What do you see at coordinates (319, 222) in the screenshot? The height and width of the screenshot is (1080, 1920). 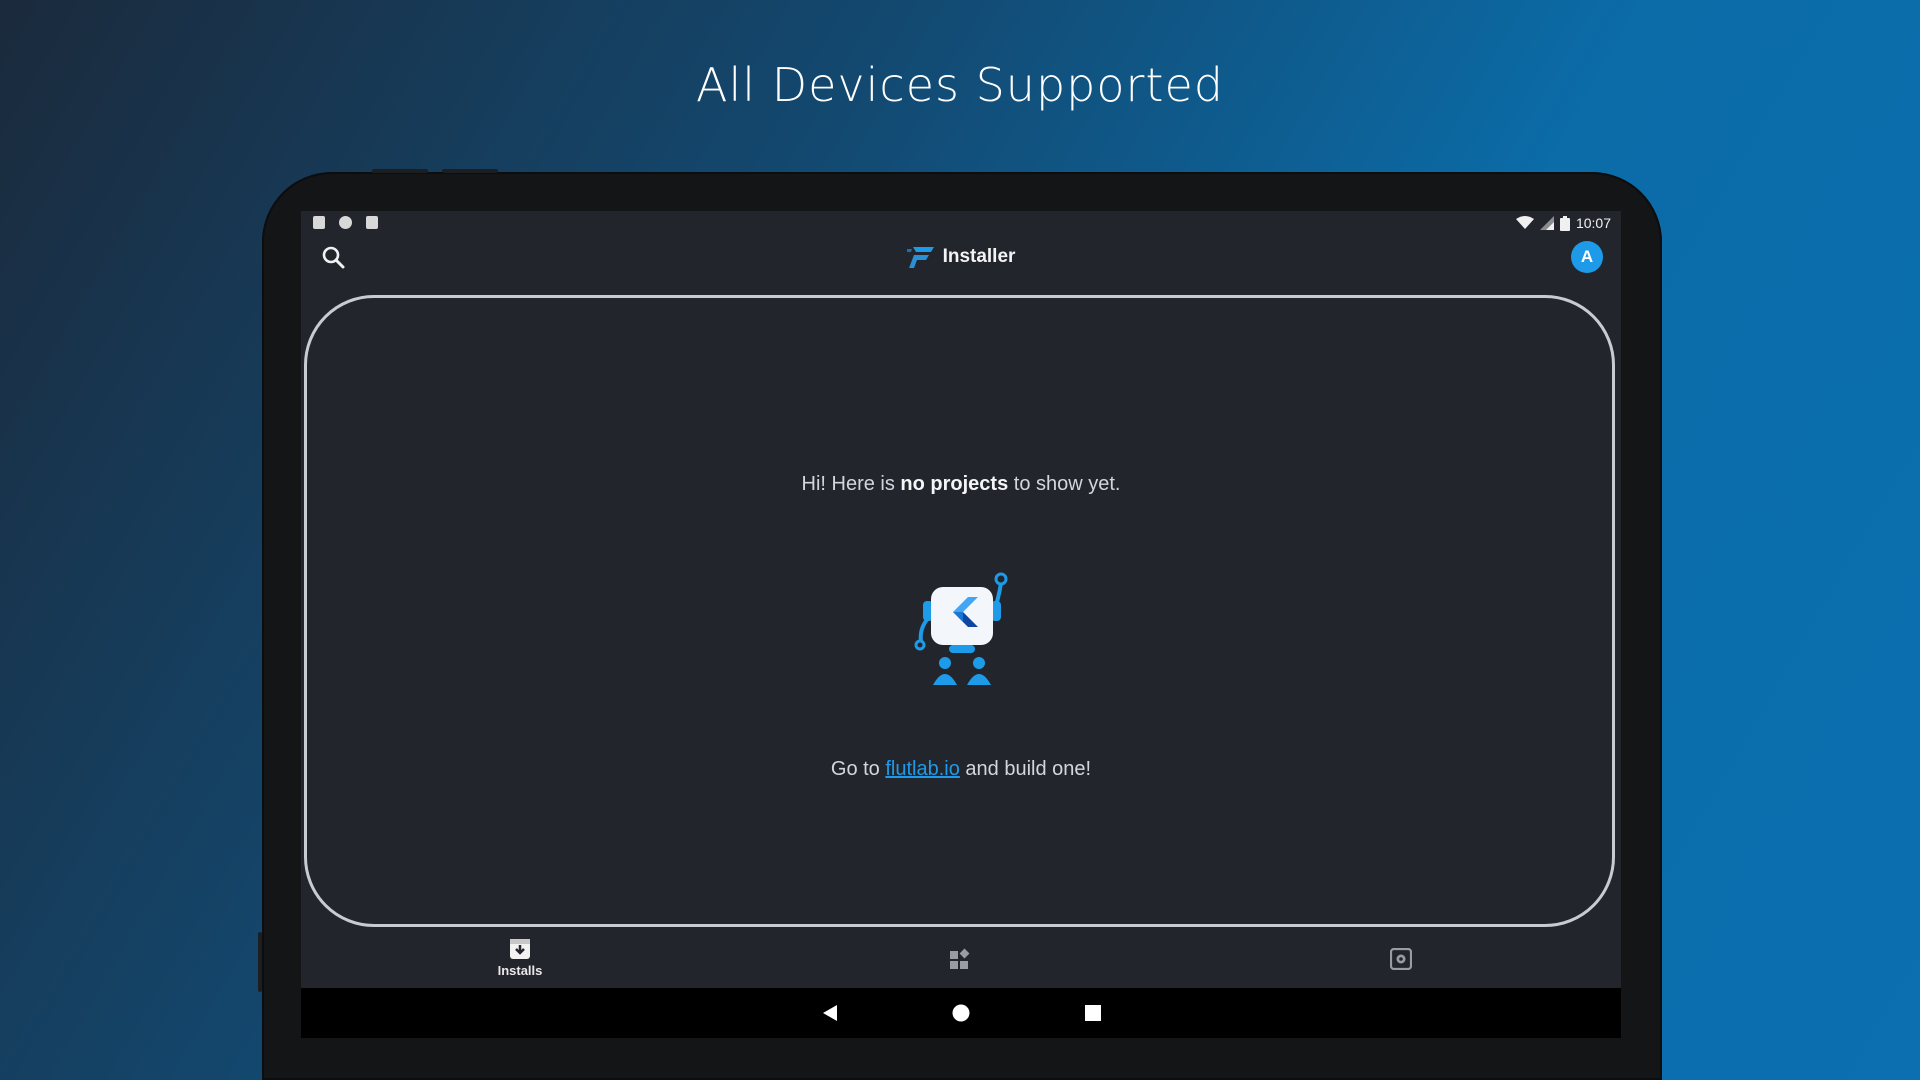 I see `notification-a-icon` at bounding box center [319, 222].